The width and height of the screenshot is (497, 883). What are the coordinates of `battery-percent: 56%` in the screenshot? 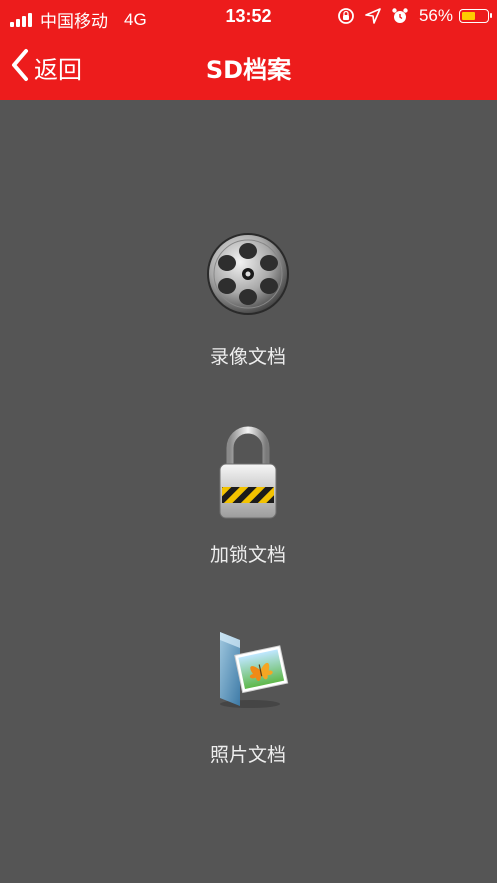 It's located at (435, 15).